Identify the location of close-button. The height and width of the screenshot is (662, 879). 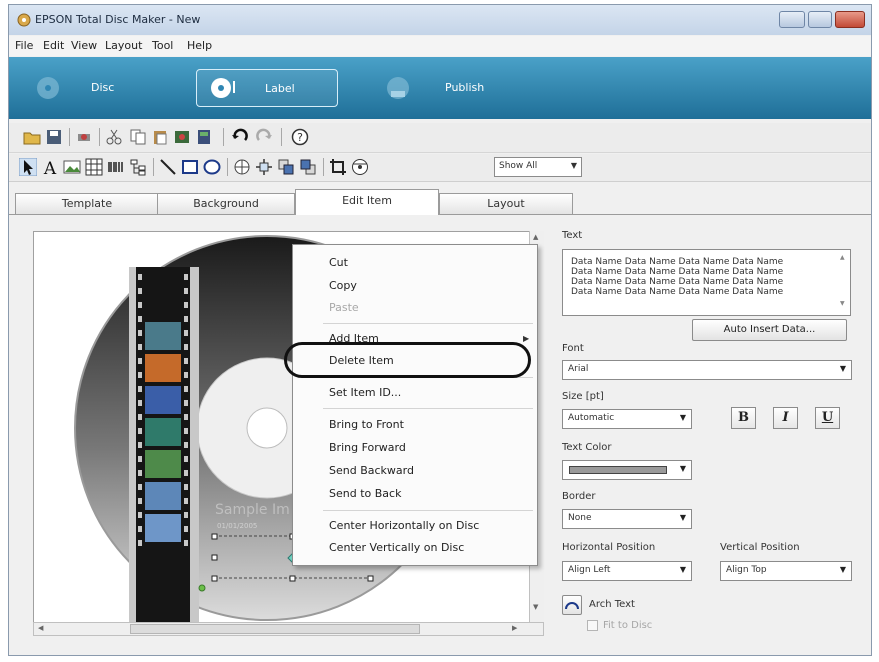
(850, 19).